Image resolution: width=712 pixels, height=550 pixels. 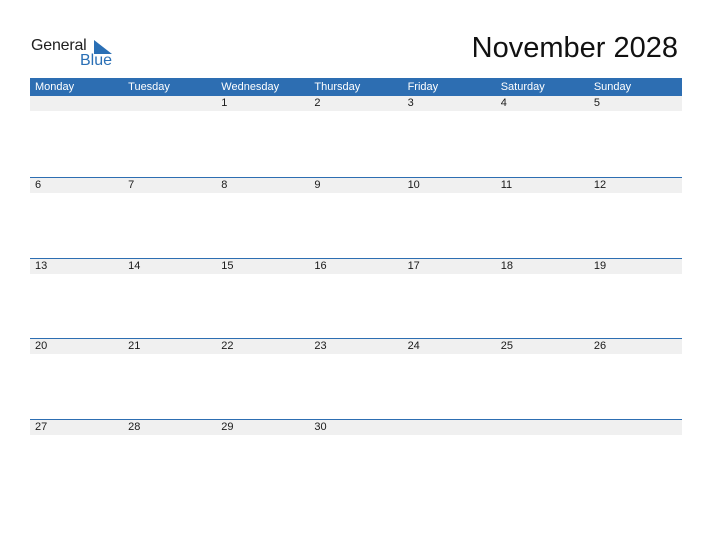 What do you see at coordinates (506, 185) in the screenshot?
I see `day-cell: 11` at bounding box center [506, 185].